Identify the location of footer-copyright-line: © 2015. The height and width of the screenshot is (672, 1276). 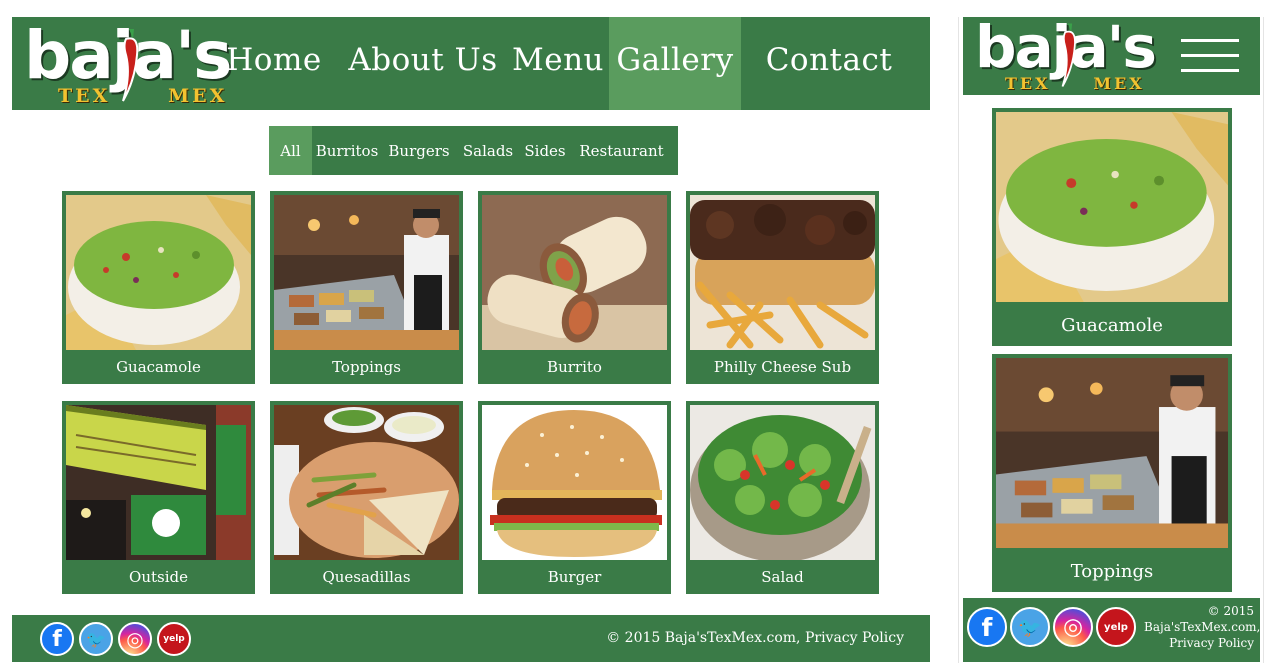
(1230, 611).